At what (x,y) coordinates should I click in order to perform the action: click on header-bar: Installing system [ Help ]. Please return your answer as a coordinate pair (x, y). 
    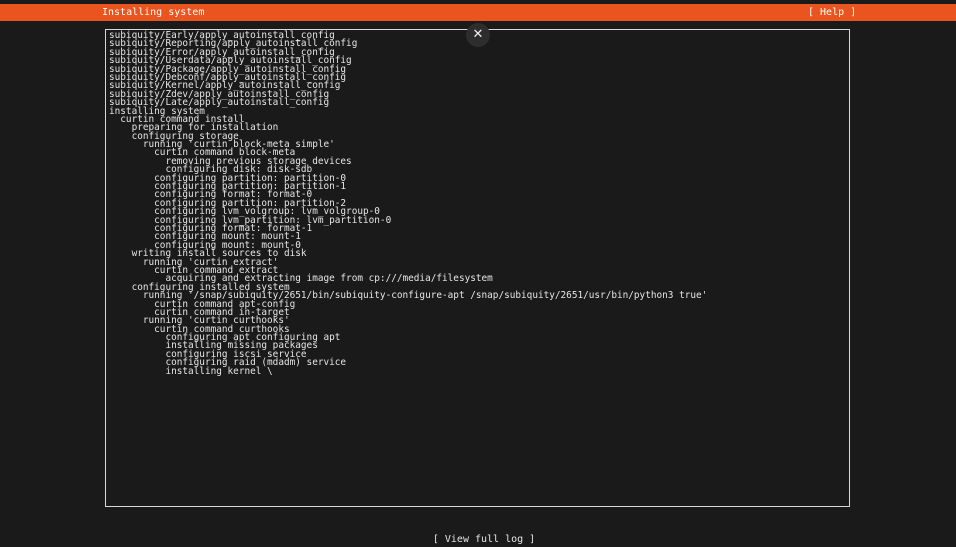
    Looking at the image, I should click on (478, 12).